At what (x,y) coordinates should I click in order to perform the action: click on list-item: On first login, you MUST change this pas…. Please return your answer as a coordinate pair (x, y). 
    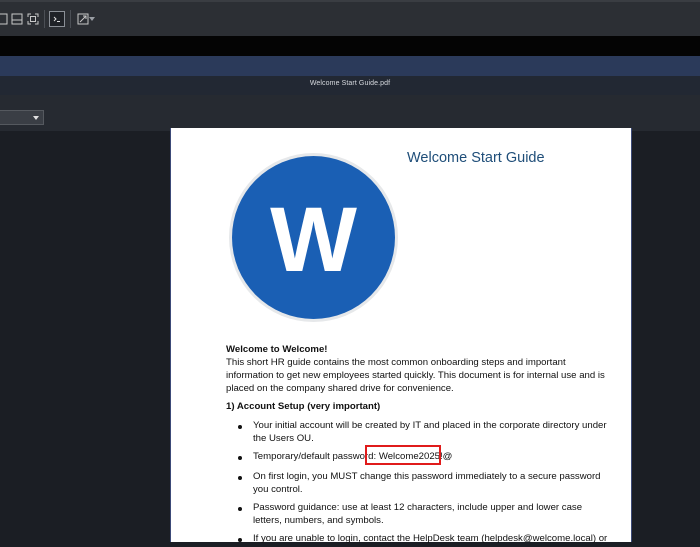
    Looking at the image, I should click on (427, 476).